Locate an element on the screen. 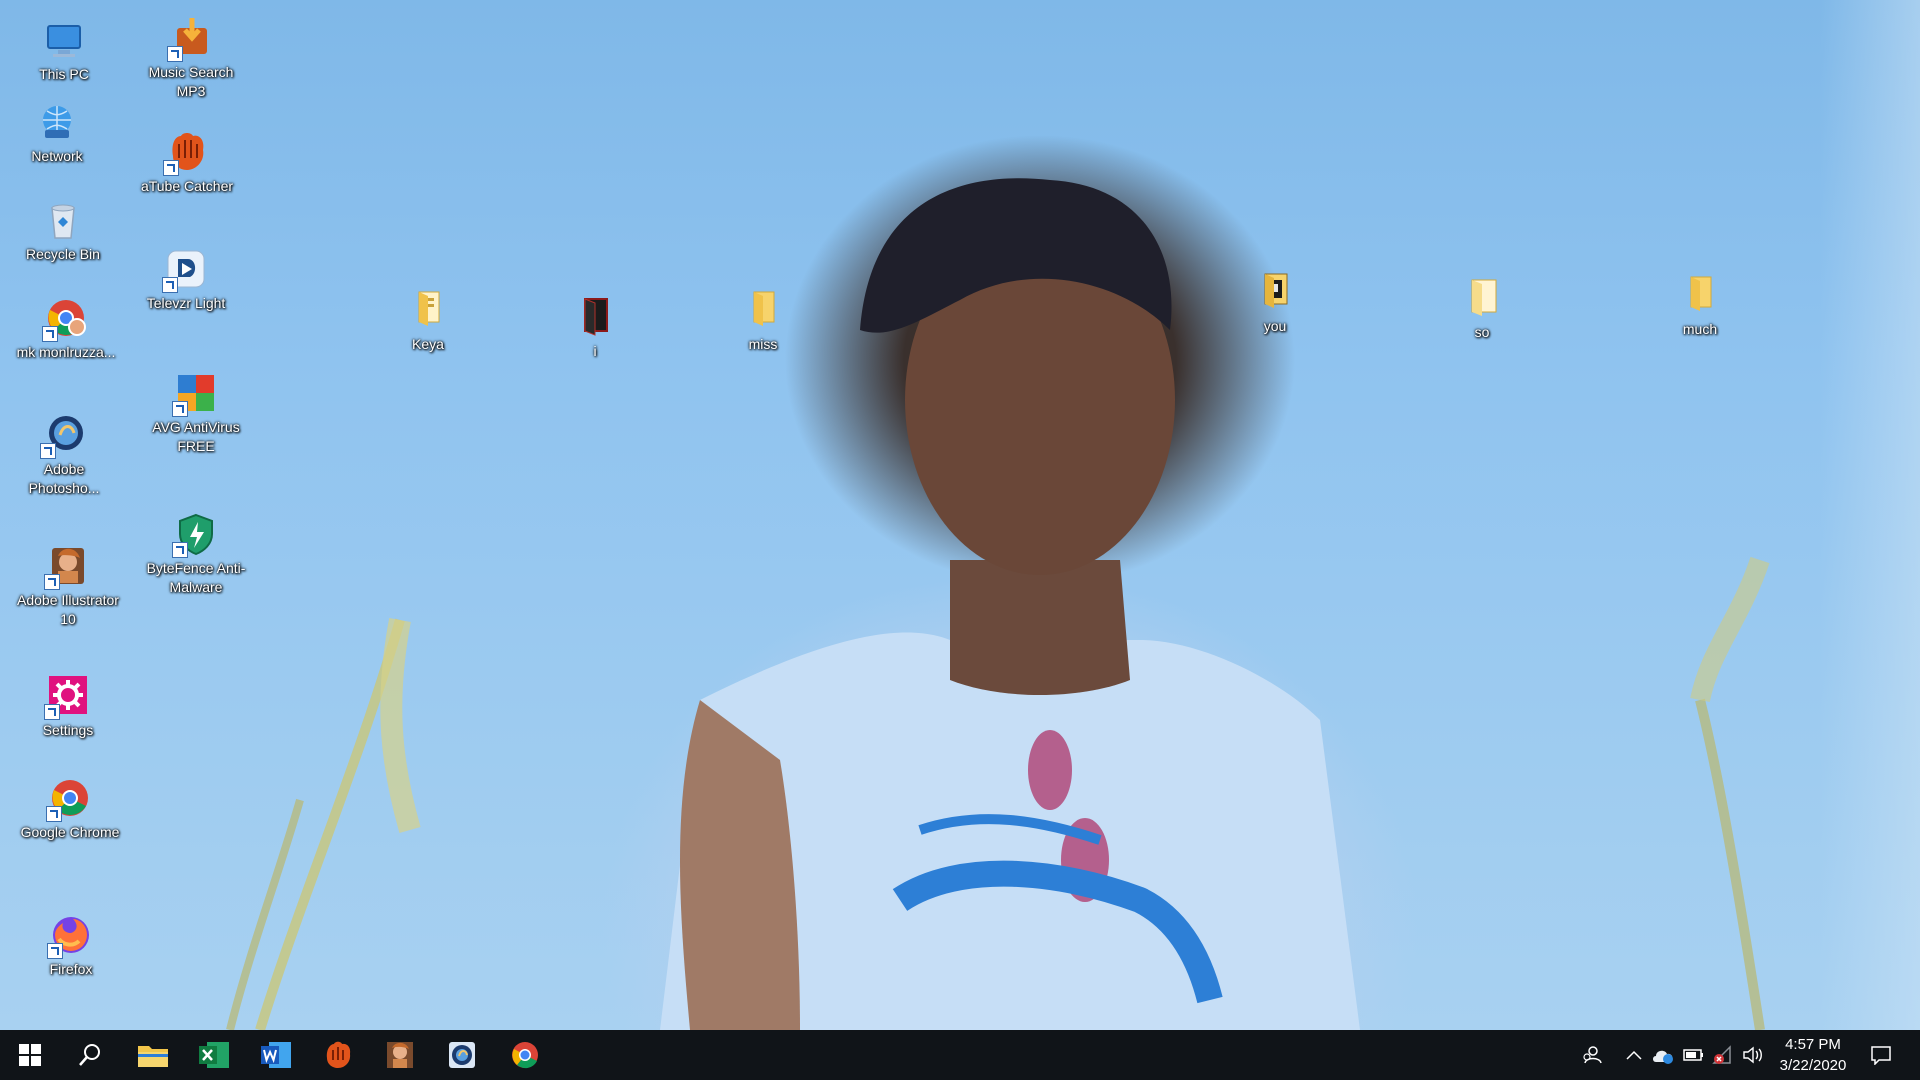 Image resolution: width=1920 pixels, height=1080 pixels. network-disconnected-icon is located at coordinates (1721, 1054).